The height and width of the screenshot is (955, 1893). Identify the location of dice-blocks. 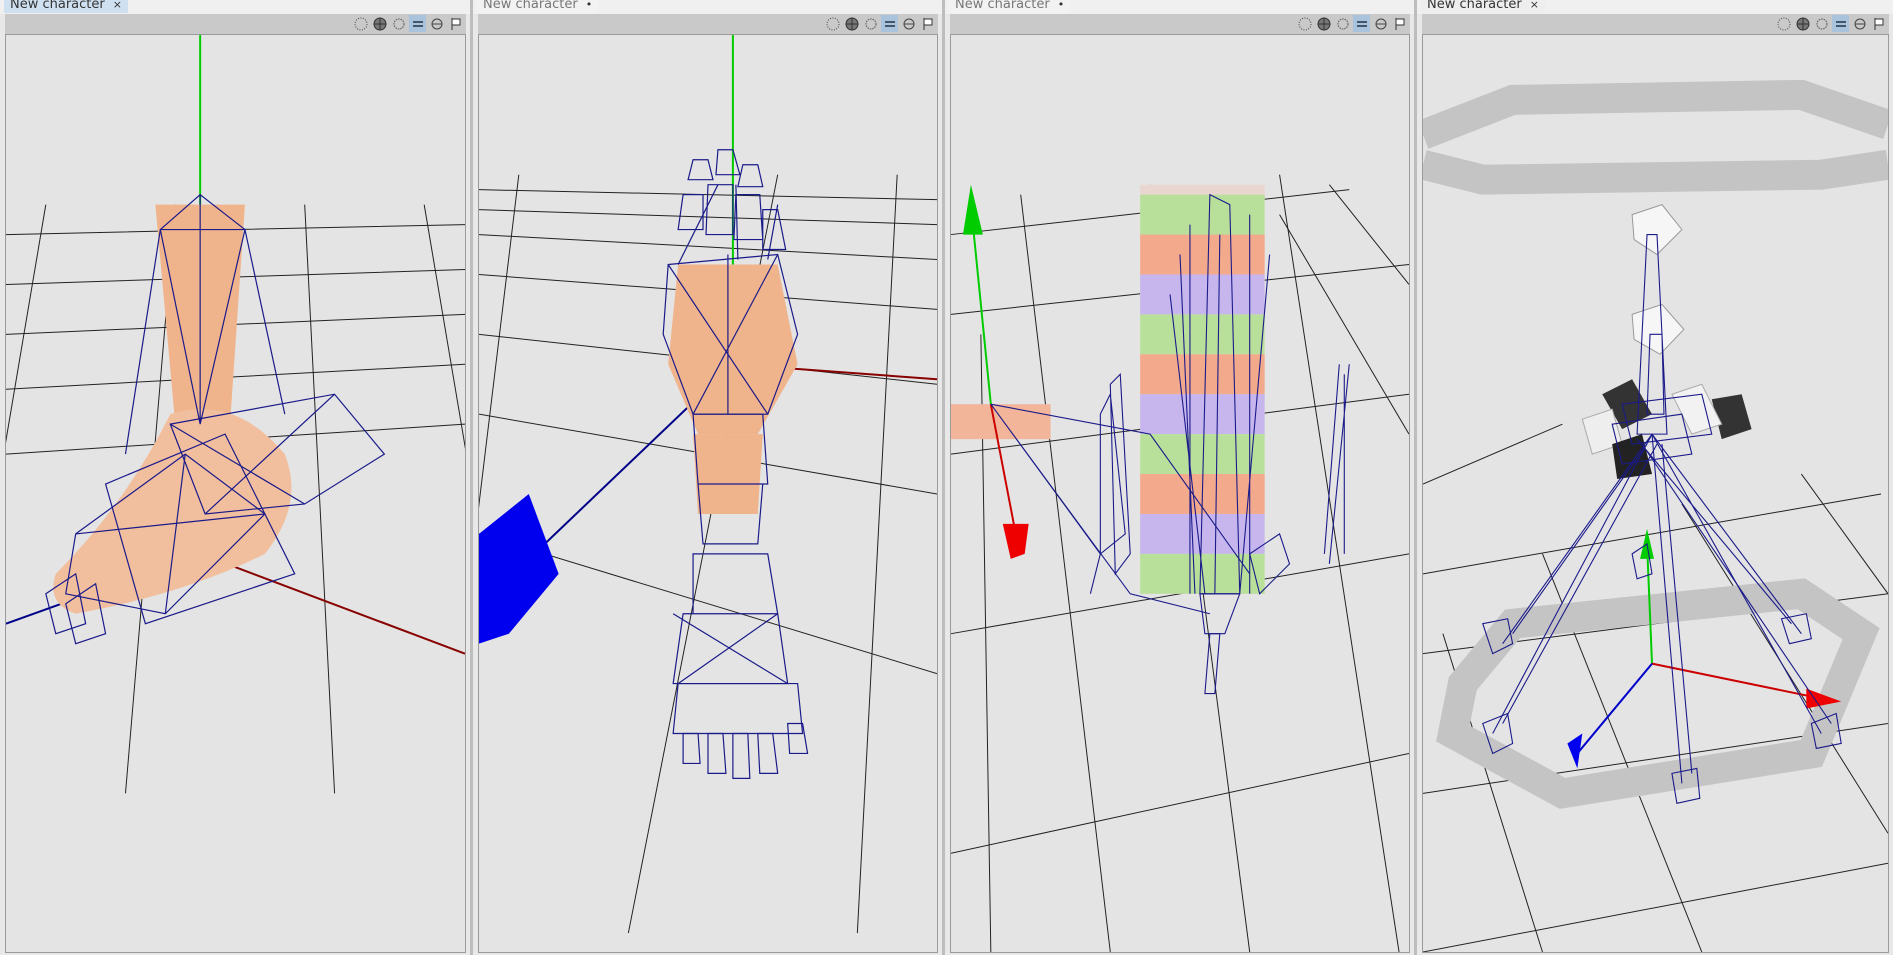
(1666, 342).